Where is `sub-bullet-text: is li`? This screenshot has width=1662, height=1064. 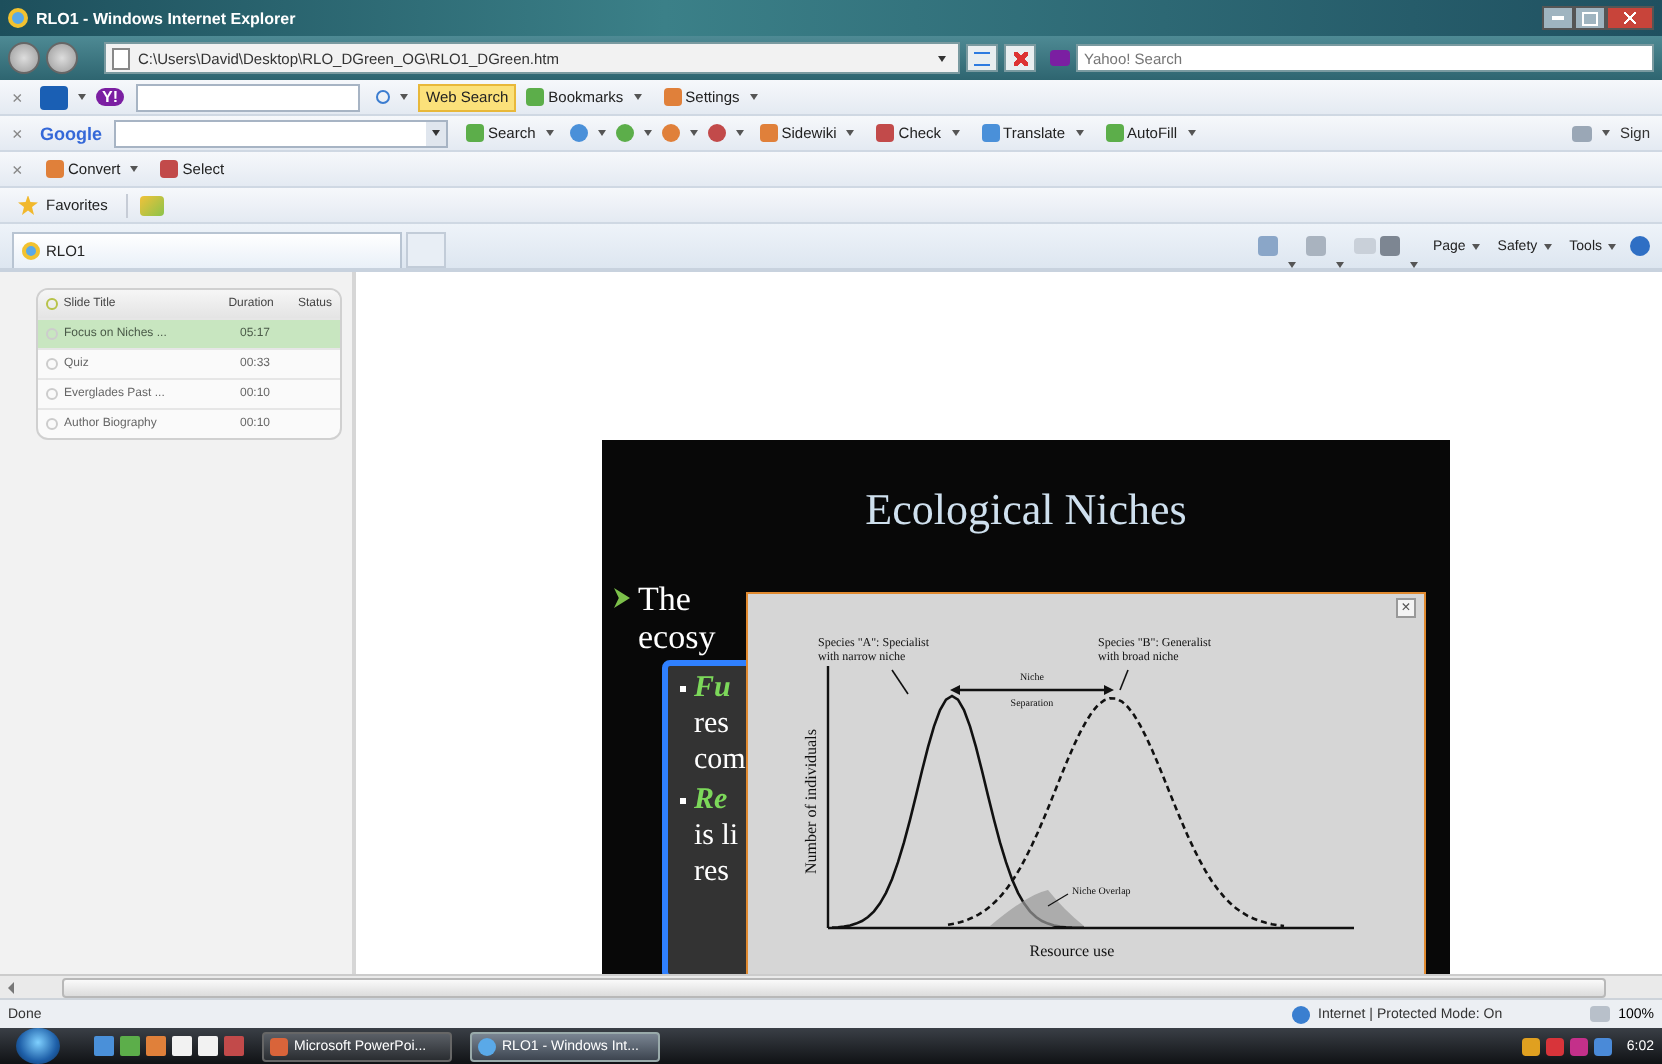
sub-bullet-text: is li is located at coordinates (716, 836).